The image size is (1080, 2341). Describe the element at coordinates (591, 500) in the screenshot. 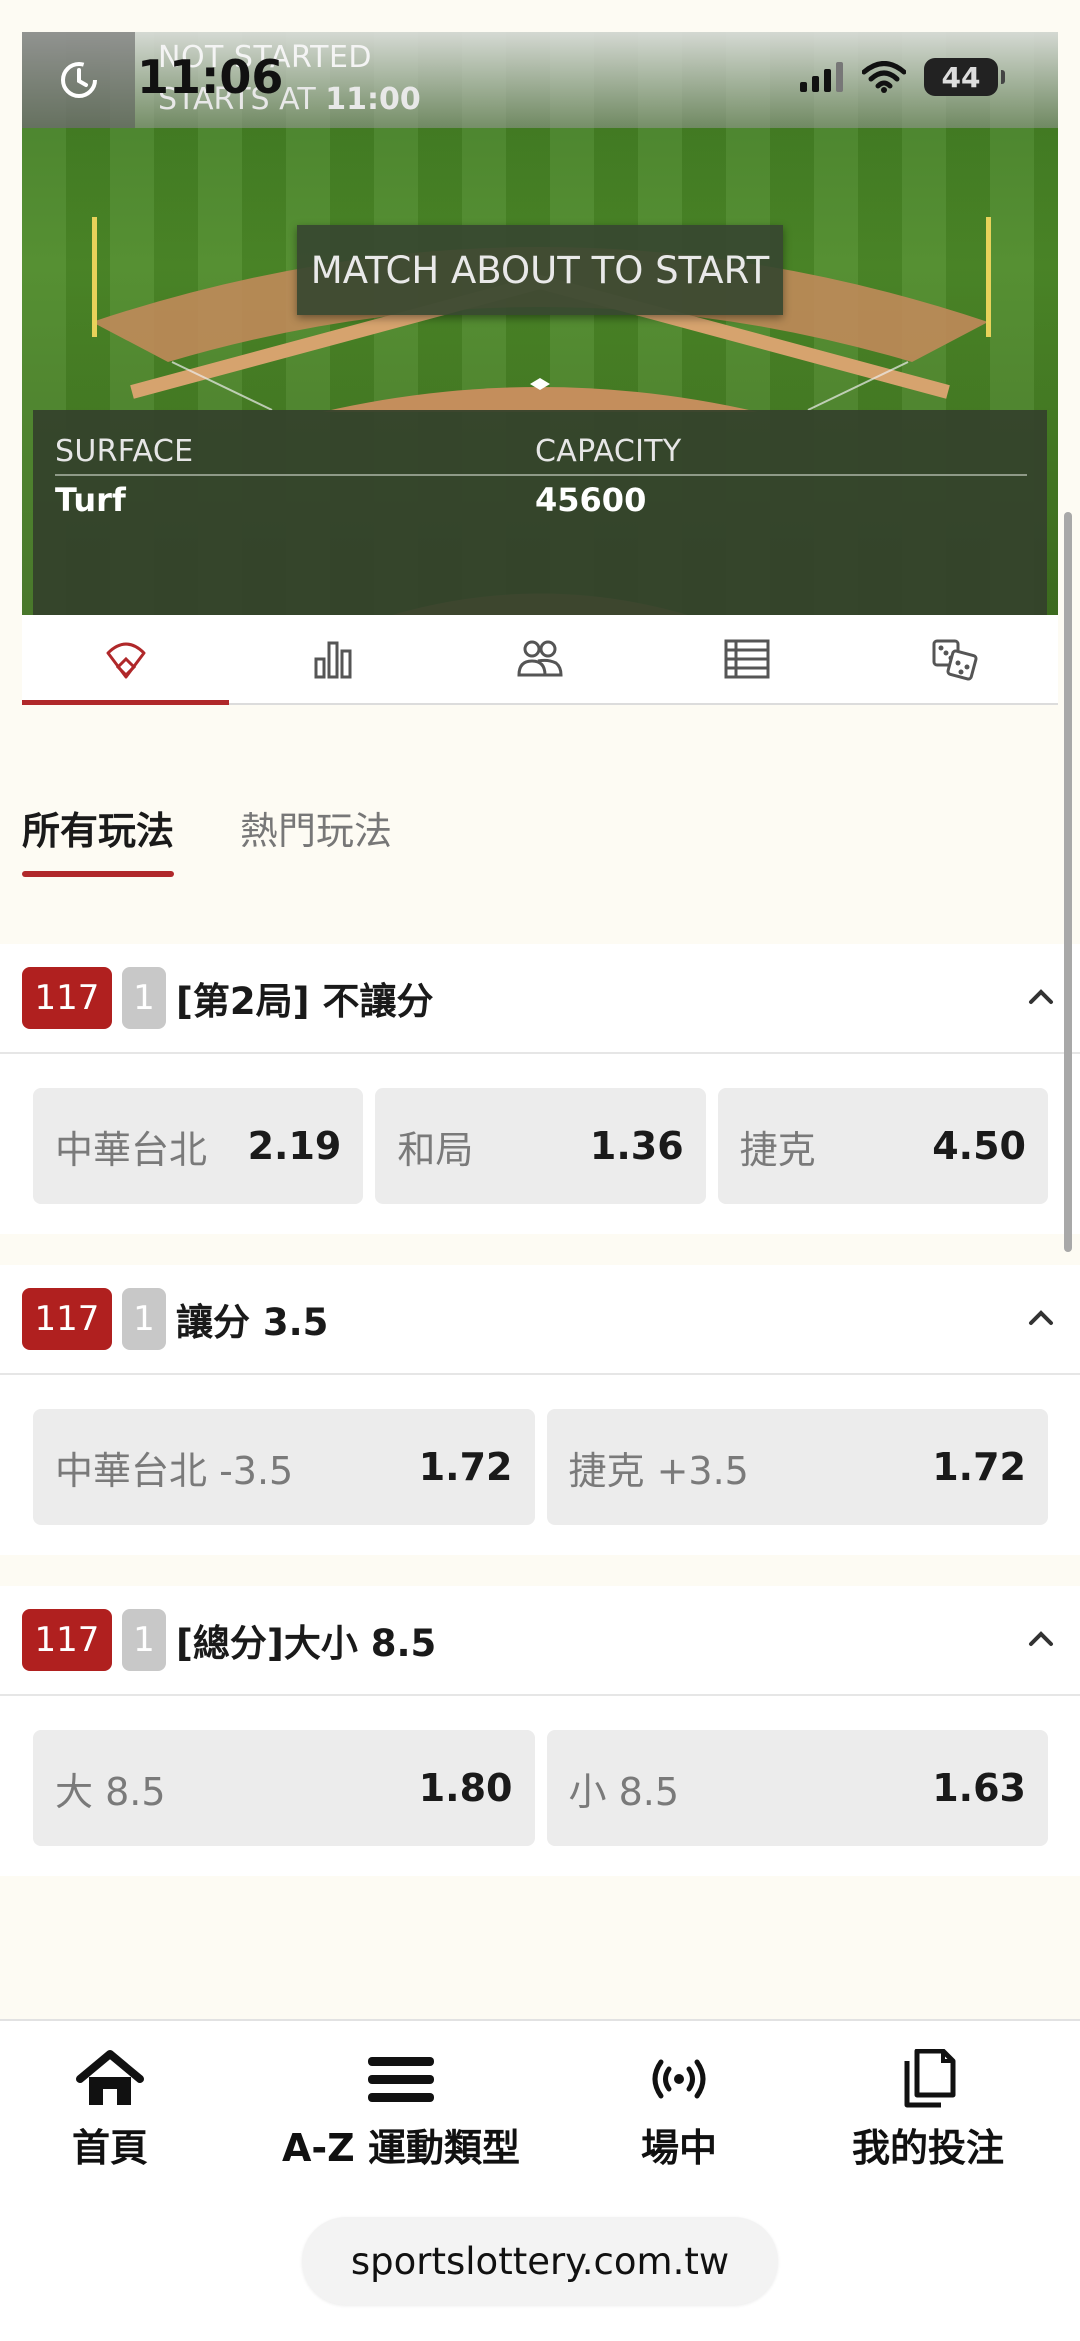

I see `capacity-value: 45600` at that location.